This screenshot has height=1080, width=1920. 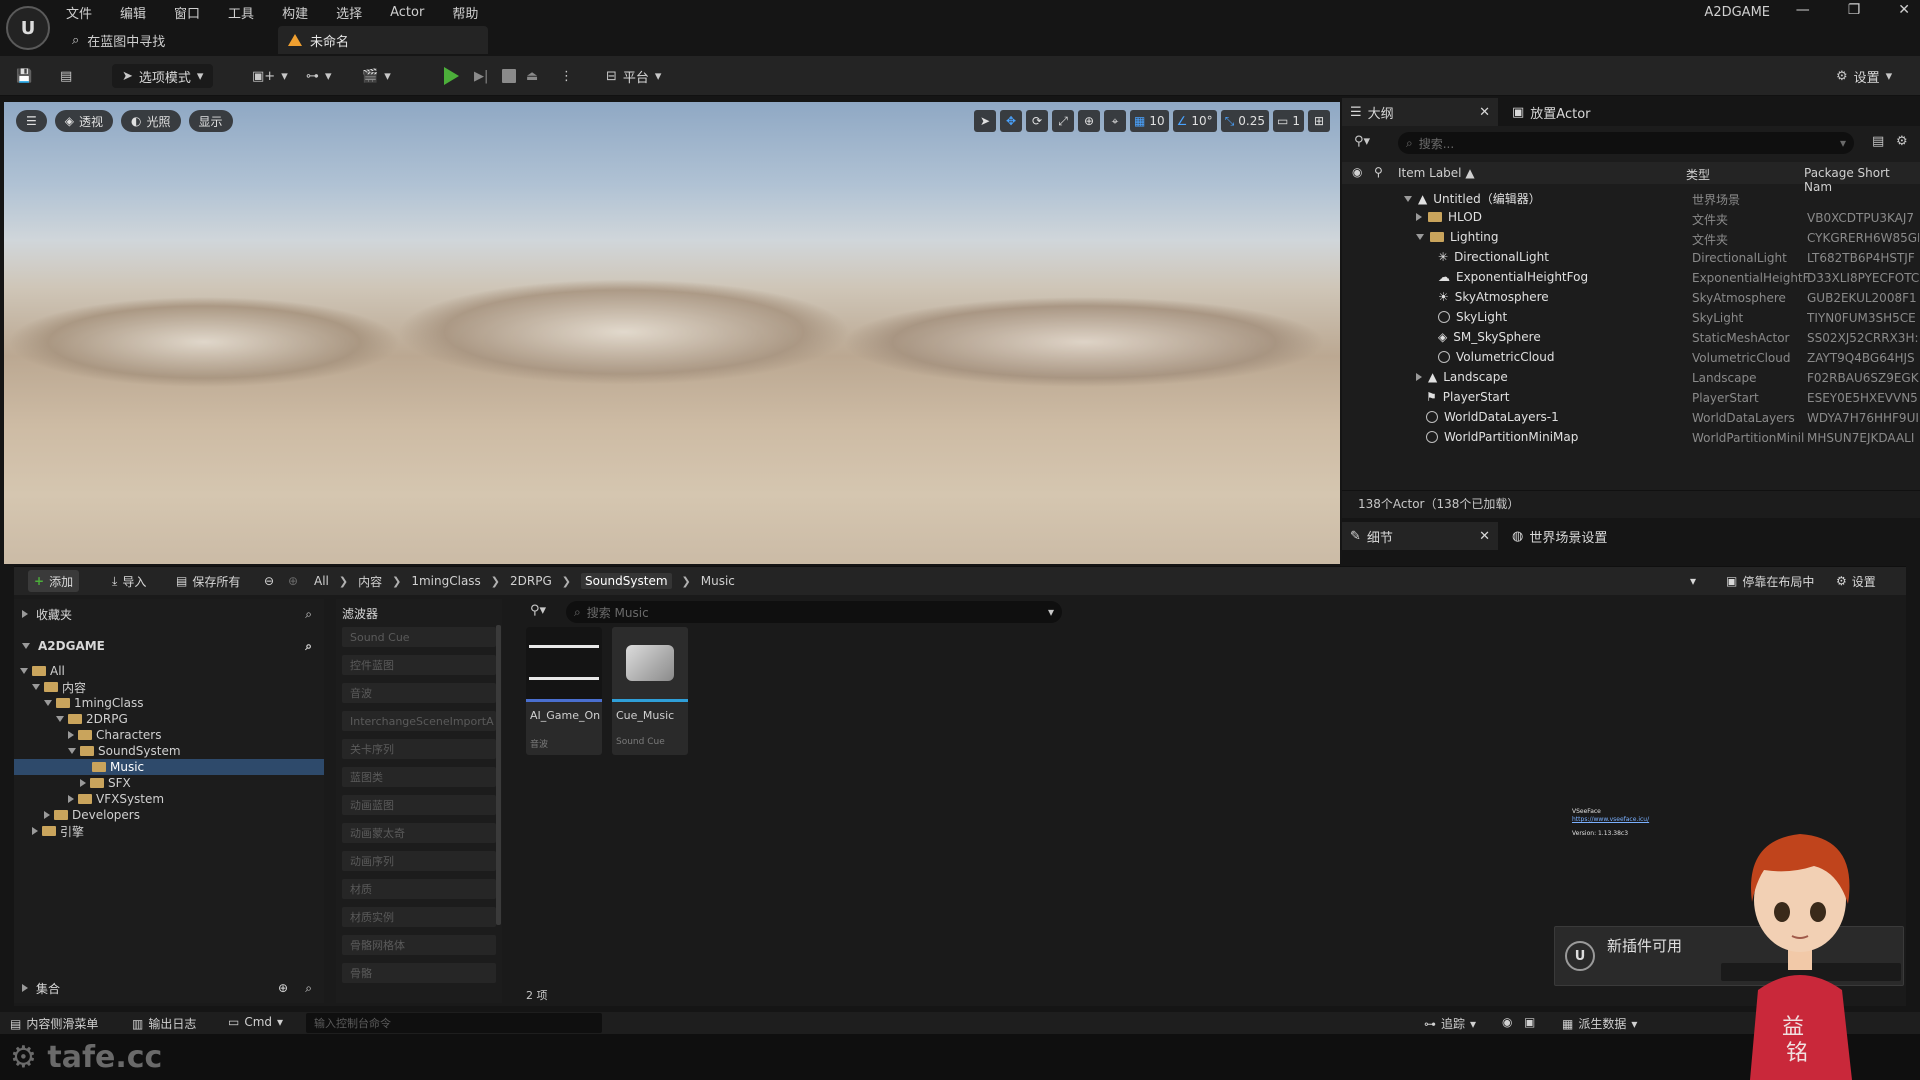 I want to click on filter-item: 材质实例, so click(x=419, y=917).